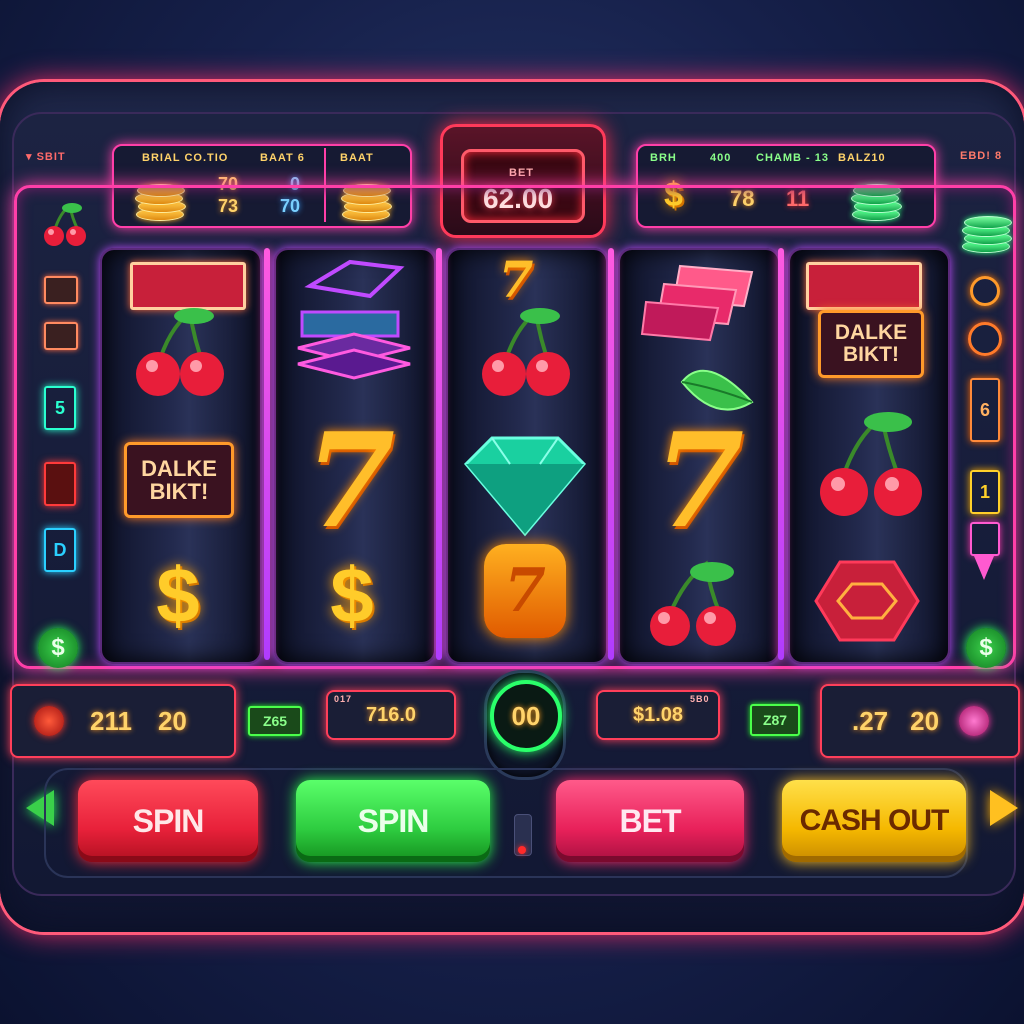 This screenshot has height=1024, width=1024. Describe the element at coordinates (697, 303) in the screenshot. I see `ticket-stack-symbol` at that location.